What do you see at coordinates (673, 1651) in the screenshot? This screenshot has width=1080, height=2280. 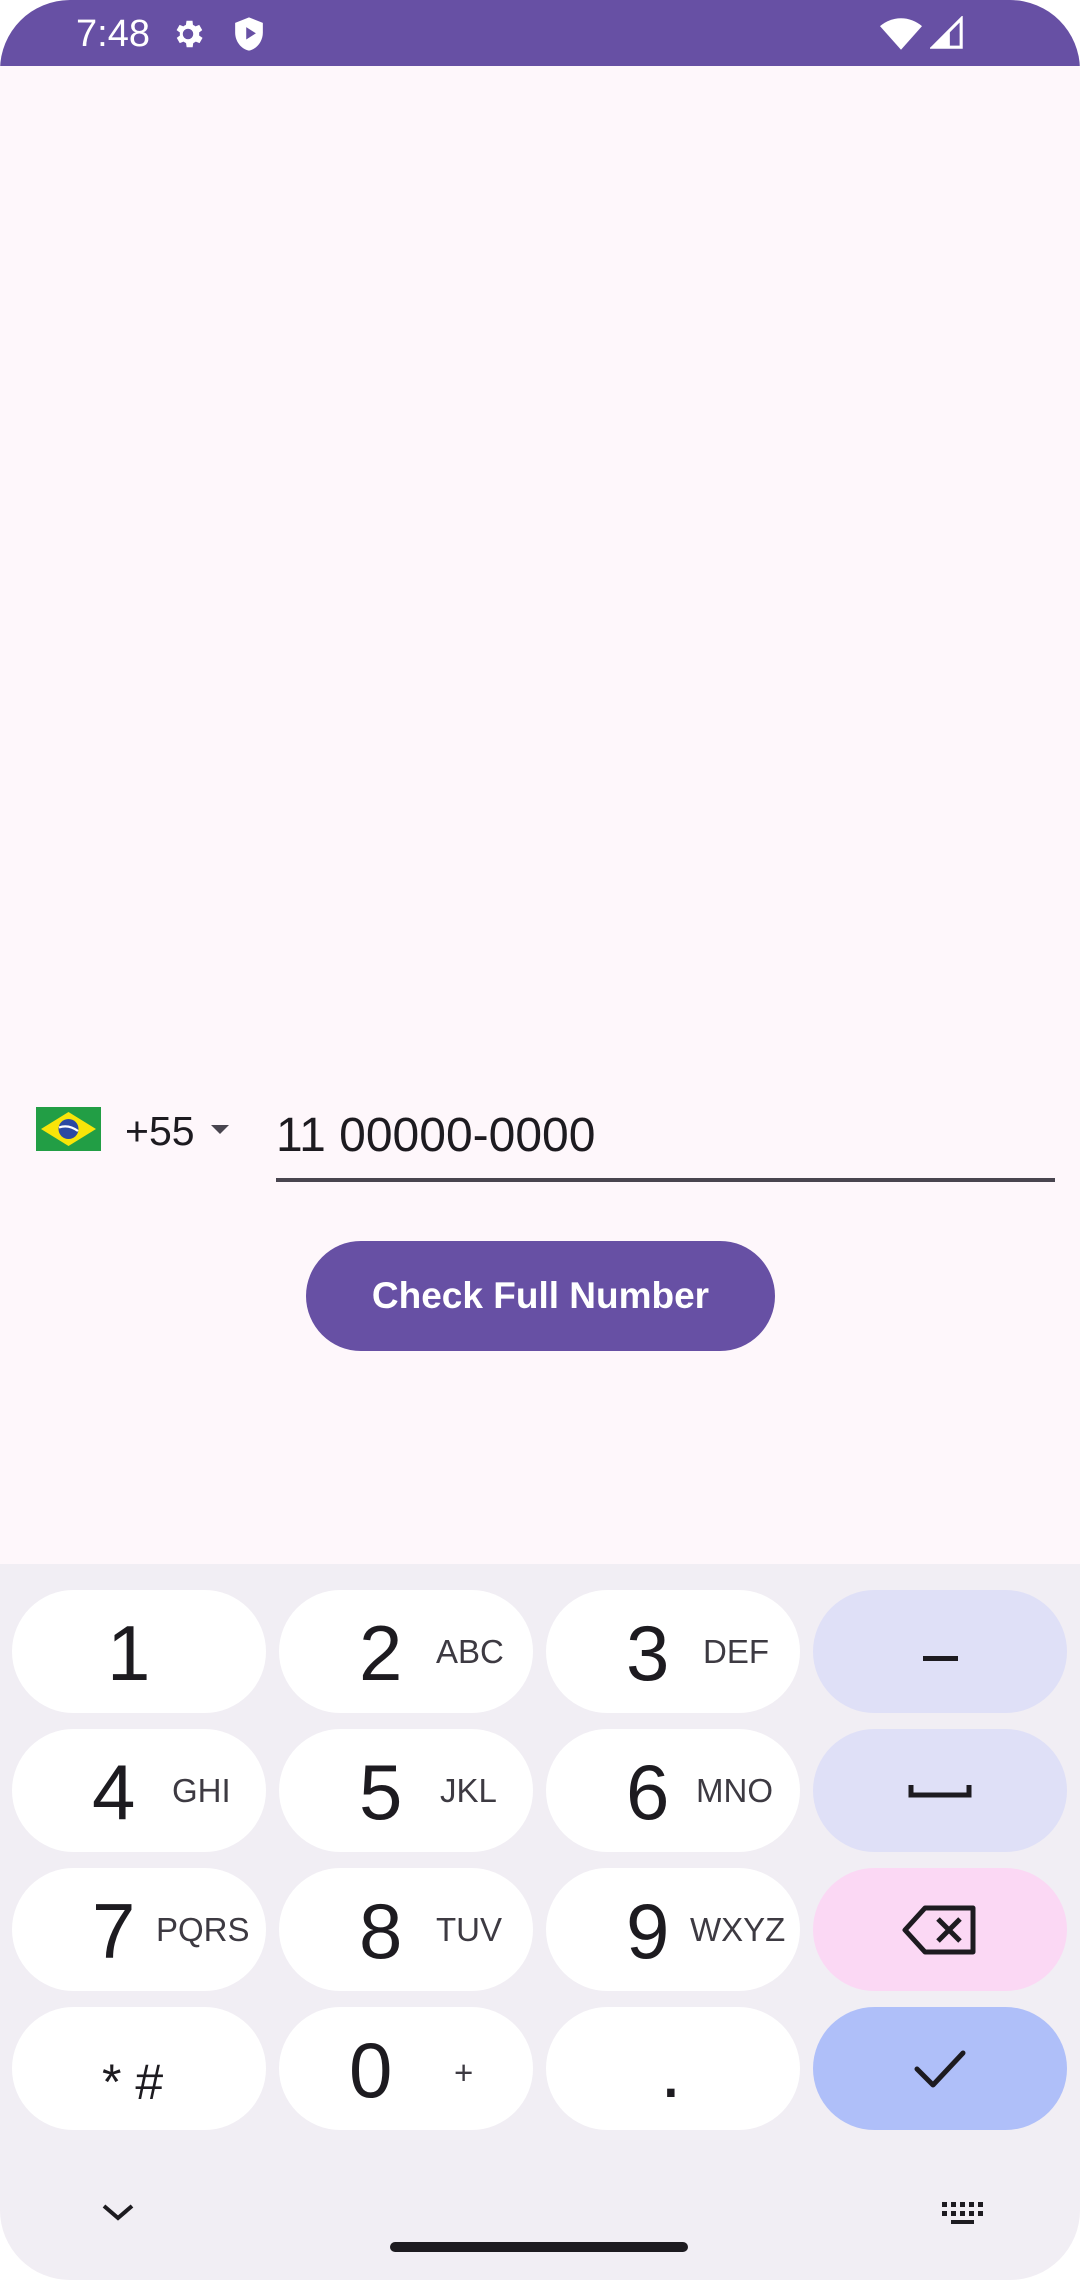 I see `key-3: 3 DEF` at bounding box center [673, 1651].